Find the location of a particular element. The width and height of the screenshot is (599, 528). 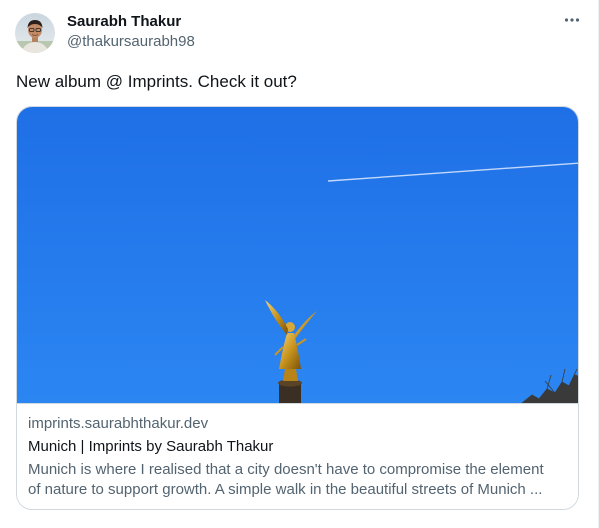

link-card-domain: imprints.saurabhthakur.dev is located at coordinates (118, 423).